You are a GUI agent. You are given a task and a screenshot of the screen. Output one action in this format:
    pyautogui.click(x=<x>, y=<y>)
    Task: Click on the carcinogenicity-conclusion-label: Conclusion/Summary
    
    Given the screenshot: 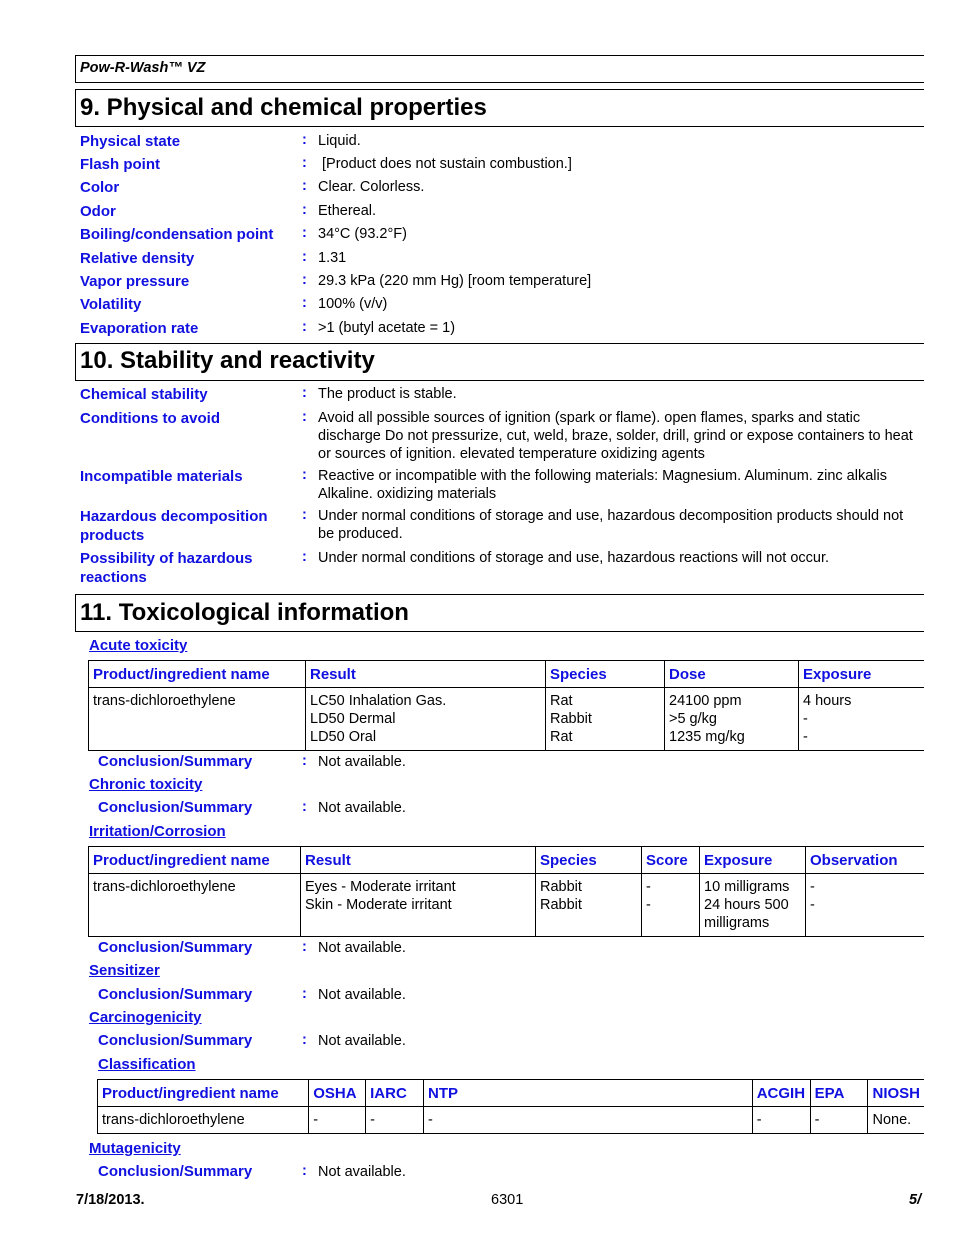 What is the action you would take?
    pyautogui.click(x=175, y=1040)
    